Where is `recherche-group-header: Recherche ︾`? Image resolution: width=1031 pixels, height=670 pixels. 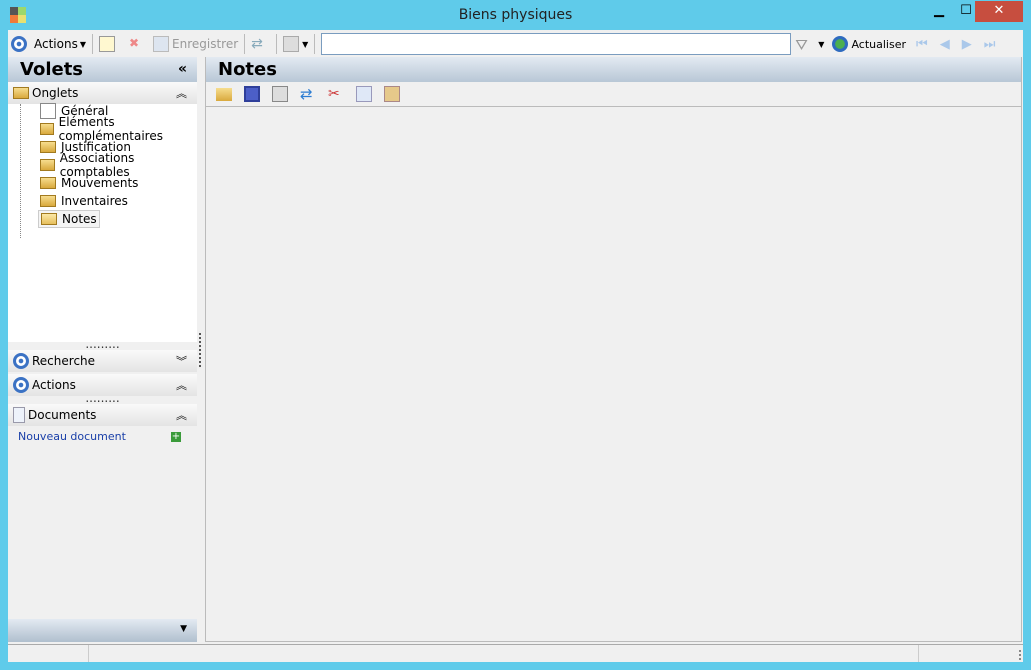
recherche-group-header: Recherche ︾ is located at coordinates (102, 361).